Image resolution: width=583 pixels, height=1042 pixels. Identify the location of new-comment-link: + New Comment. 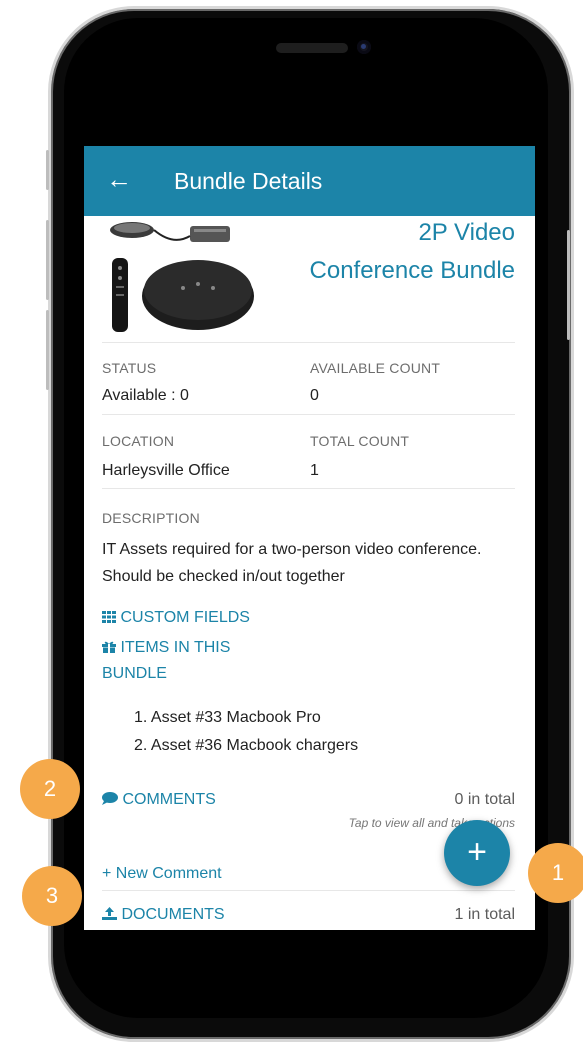
(162, 874).